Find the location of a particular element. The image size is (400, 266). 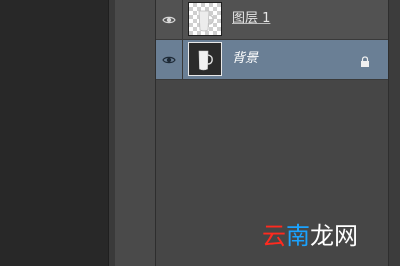

panel-divider is located at coordinates (112, 133).